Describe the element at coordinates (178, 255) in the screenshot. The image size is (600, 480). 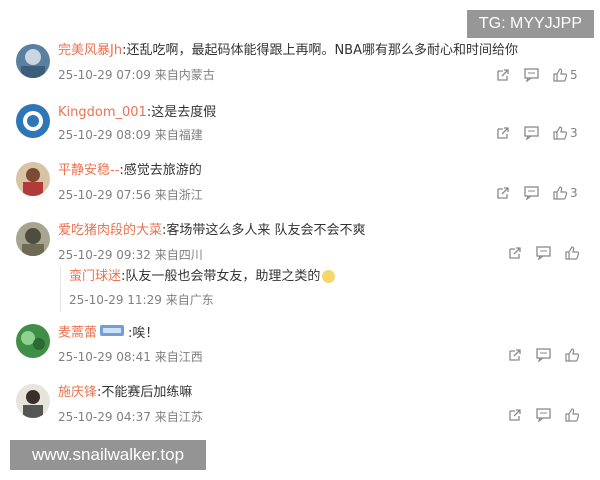
I see `comment-source: 来自四川` at that location.